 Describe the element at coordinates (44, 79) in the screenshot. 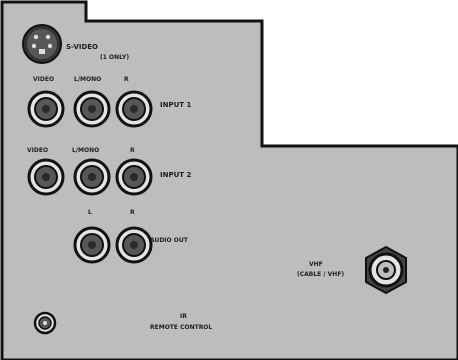

I see `input1-video-label: VIDEO` at that location.